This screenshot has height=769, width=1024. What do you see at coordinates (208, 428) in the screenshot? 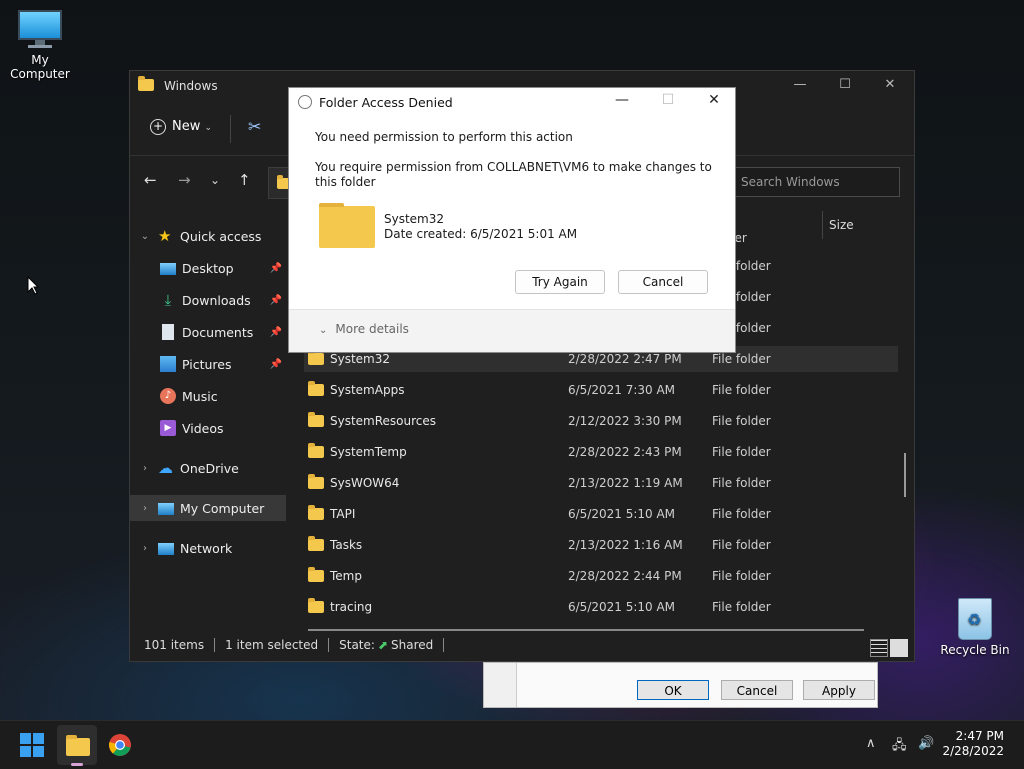
I see `sidebar-item-videos: ▶ Videos` at bounding box center [208, 428].